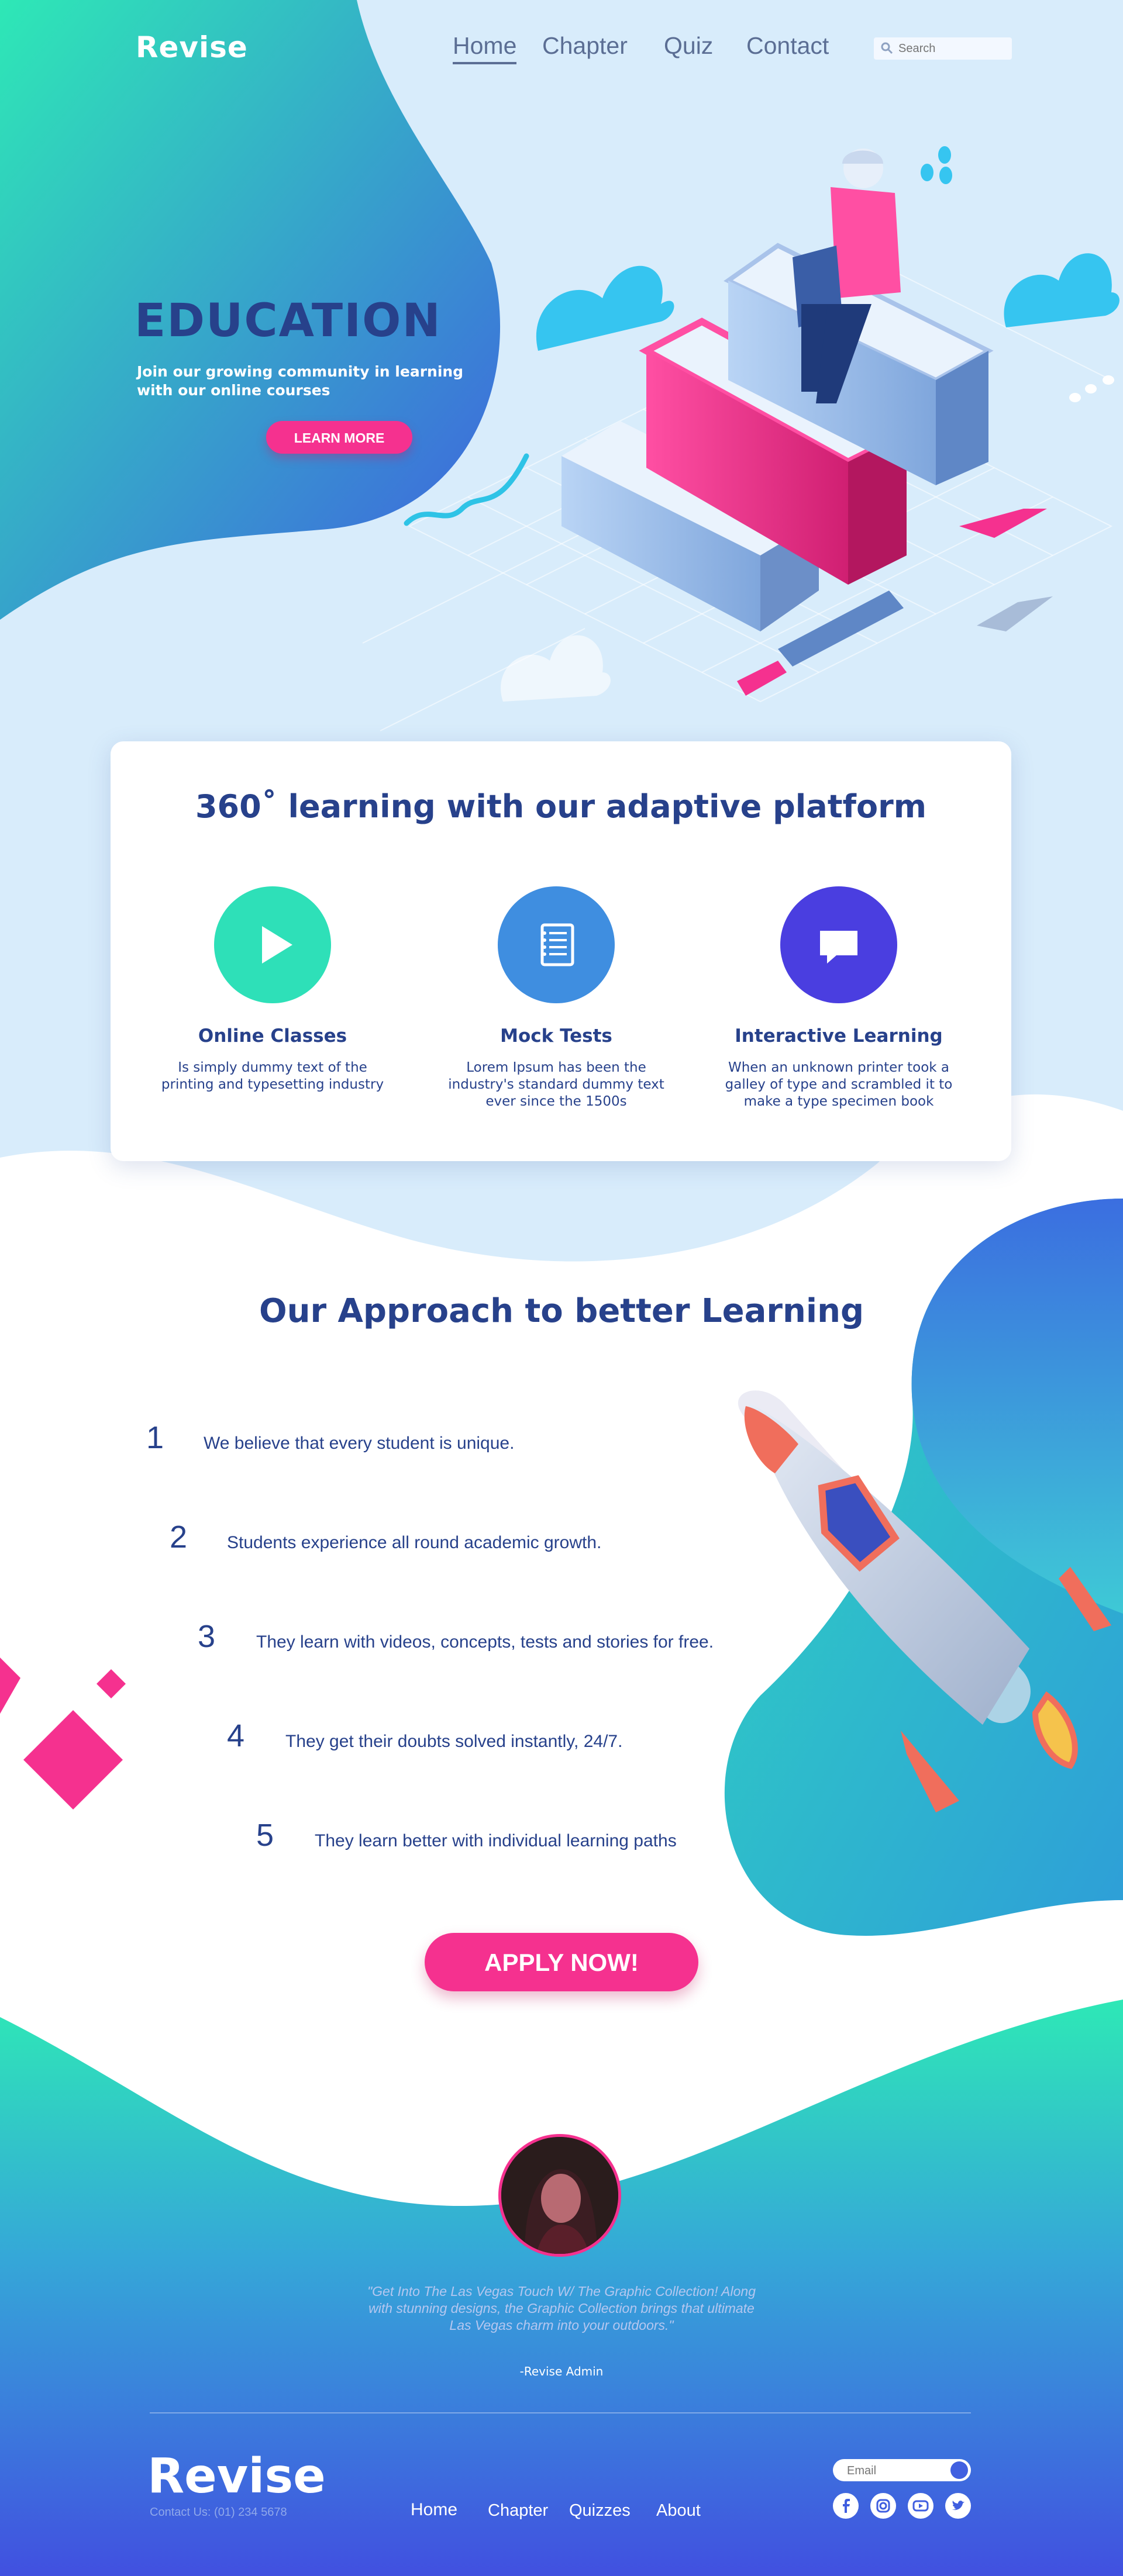 The width and height of the screenshot is (1123, 2576). Describe the element at coordinates (846, 2506) in the screenshot. I see `facebook-icon` at that location.